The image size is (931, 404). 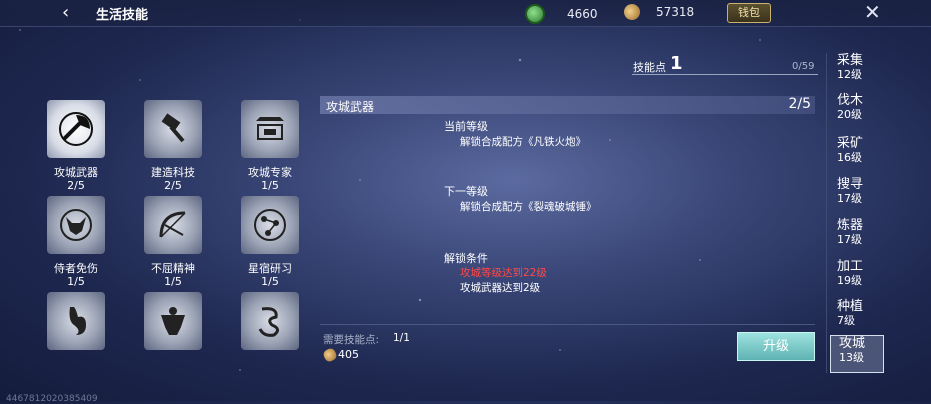 I want to click on skill-indomitable-spirit: 不屈精神 1/5, so click(x=173, y=242).